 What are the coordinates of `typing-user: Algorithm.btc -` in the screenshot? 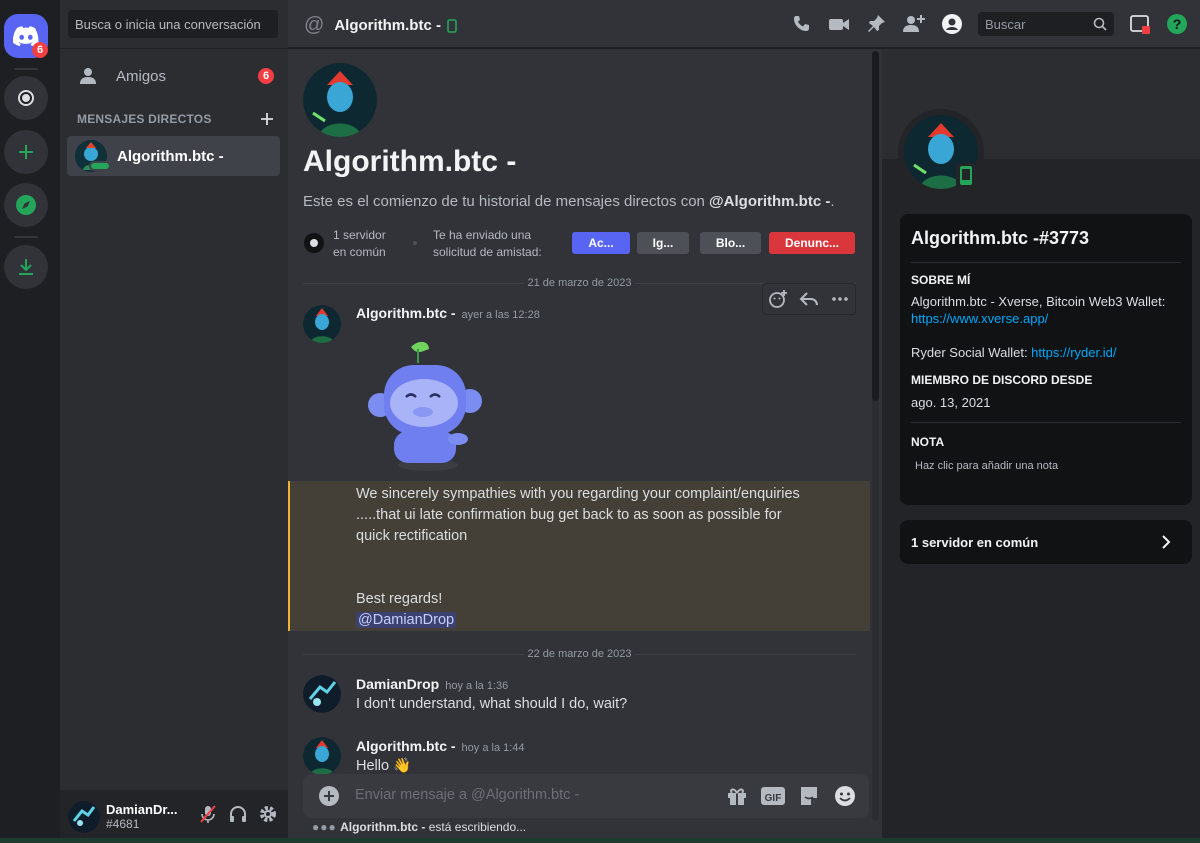 It's located at (383, 827).